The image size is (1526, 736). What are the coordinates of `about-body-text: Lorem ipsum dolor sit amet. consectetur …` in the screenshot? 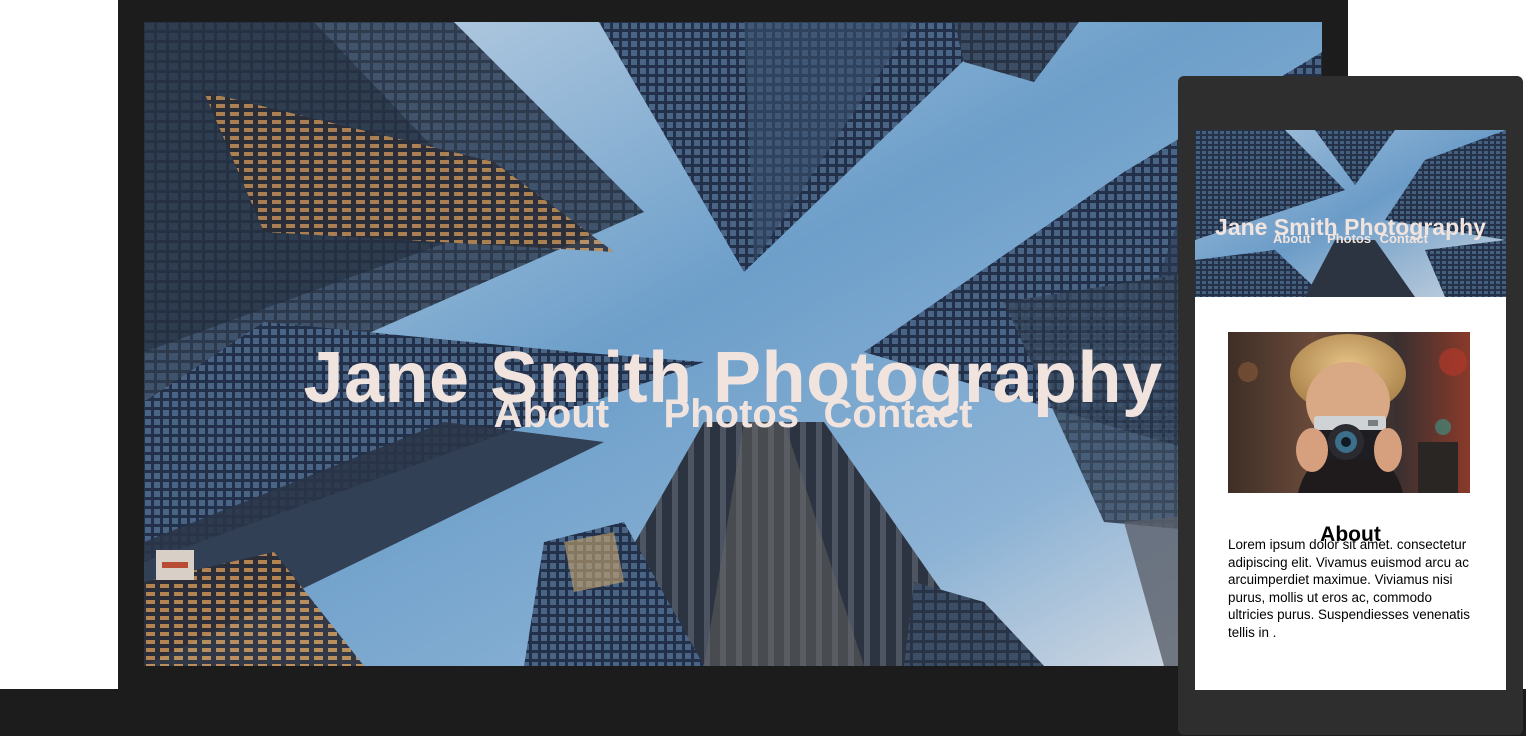 It's located at (1349, 588).